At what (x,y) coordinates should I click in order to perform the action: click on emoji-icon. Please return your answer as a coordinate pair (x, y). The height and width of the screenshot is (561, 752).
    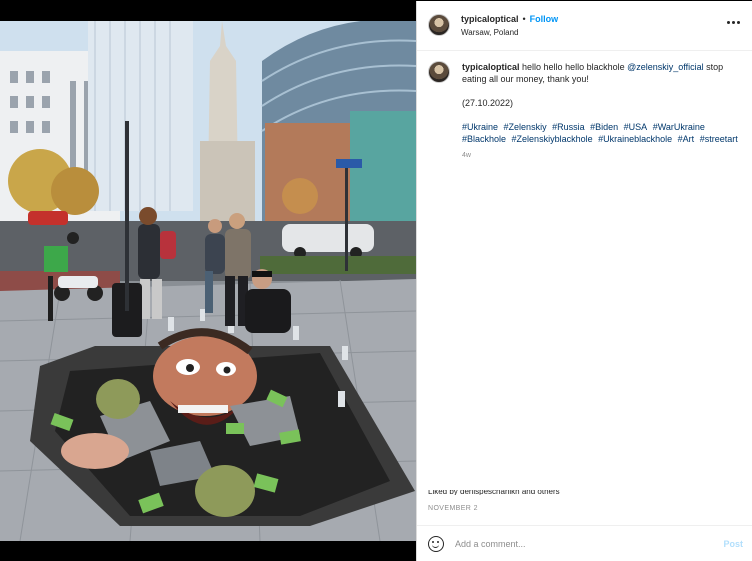
    Looking at the image, I should click on (436, 544).